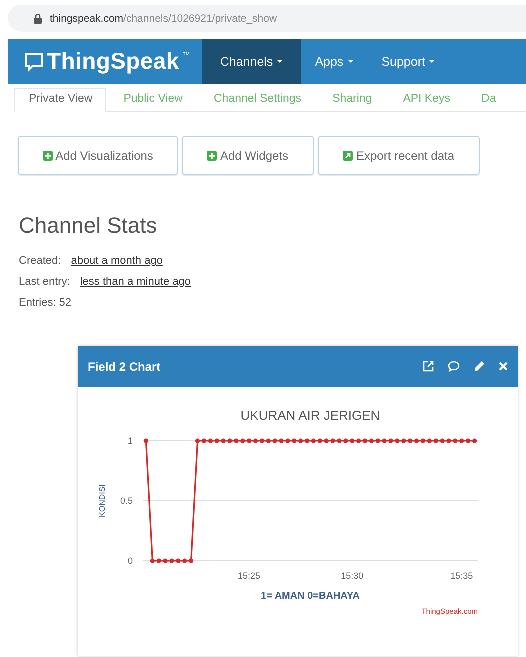 The height and width of the screenshot is (657, 526). Describe the element at coordinates (126, 501) in the screenshot. I see `y-tick-label: 0.5` at that location.